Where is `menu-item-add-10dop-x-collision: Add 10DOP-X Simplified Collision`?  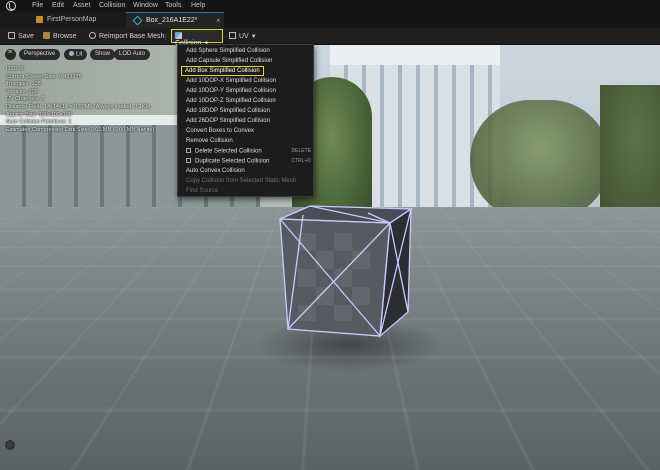 menu-item-add-10dop-x-collision: Add 10DOP-X Simplified Collision is located at coordinates (231, 81).